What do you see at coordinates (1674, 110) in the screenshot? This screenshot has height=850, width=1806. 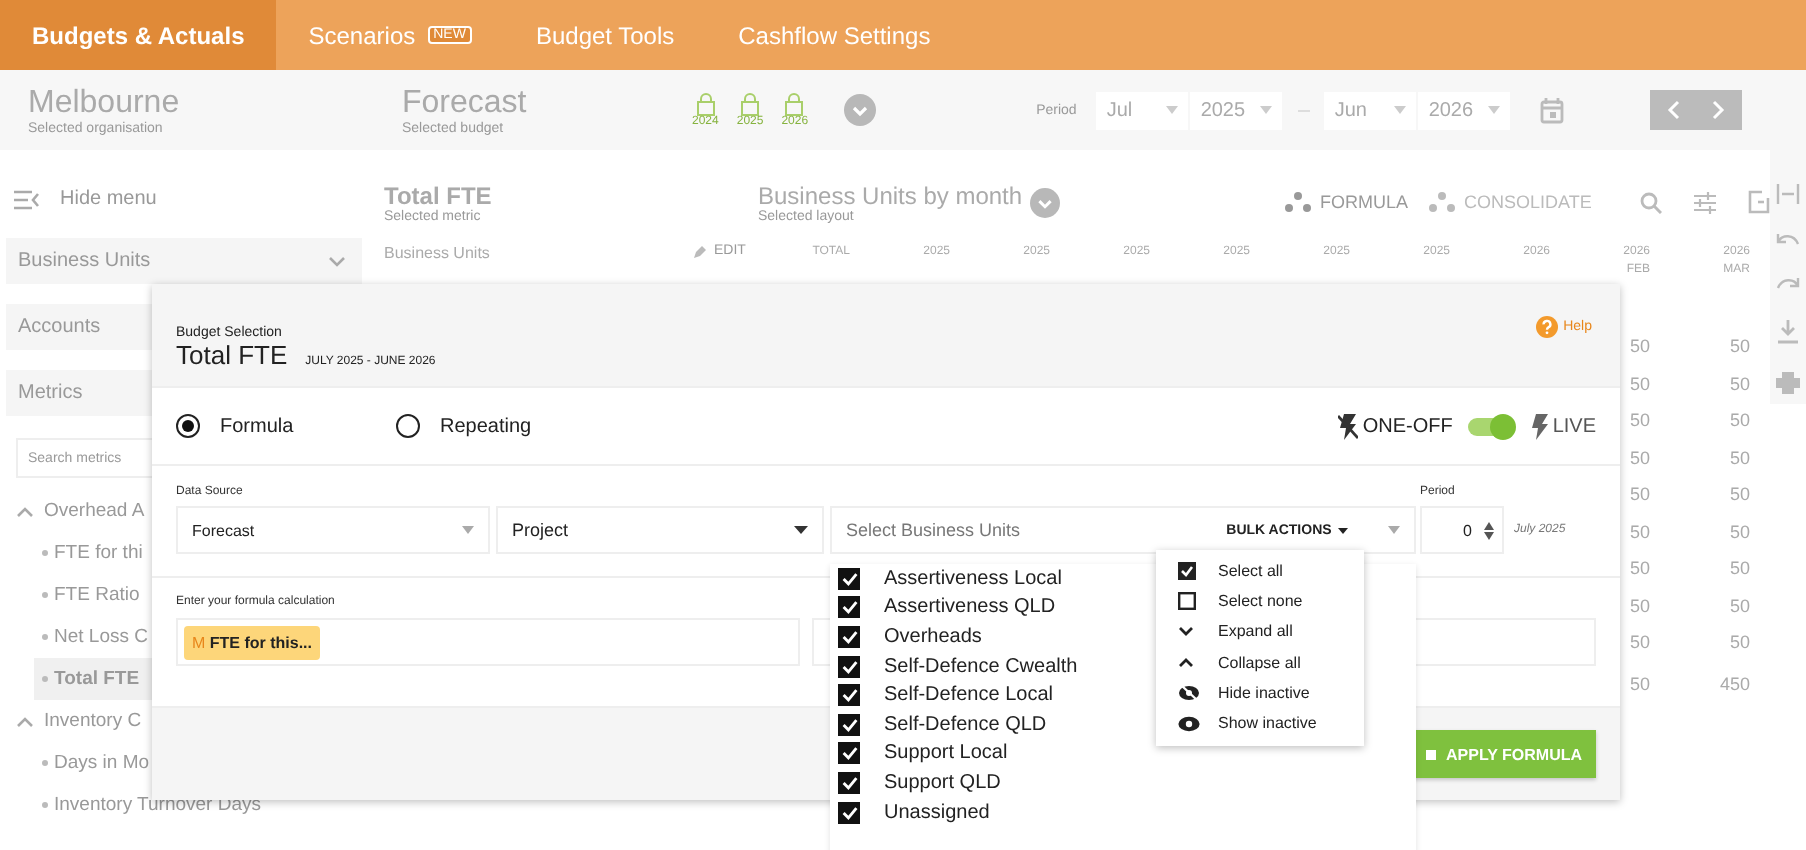 I see `chevron-left-icon` at bounding box center [1674, 110].